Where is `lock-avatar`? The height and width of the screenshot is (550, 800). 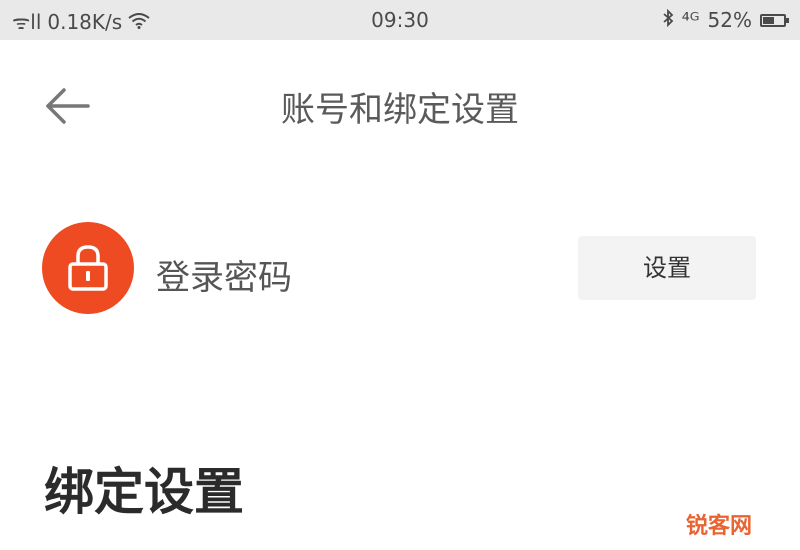
lock-avatar is located at coordinates (88, 268).